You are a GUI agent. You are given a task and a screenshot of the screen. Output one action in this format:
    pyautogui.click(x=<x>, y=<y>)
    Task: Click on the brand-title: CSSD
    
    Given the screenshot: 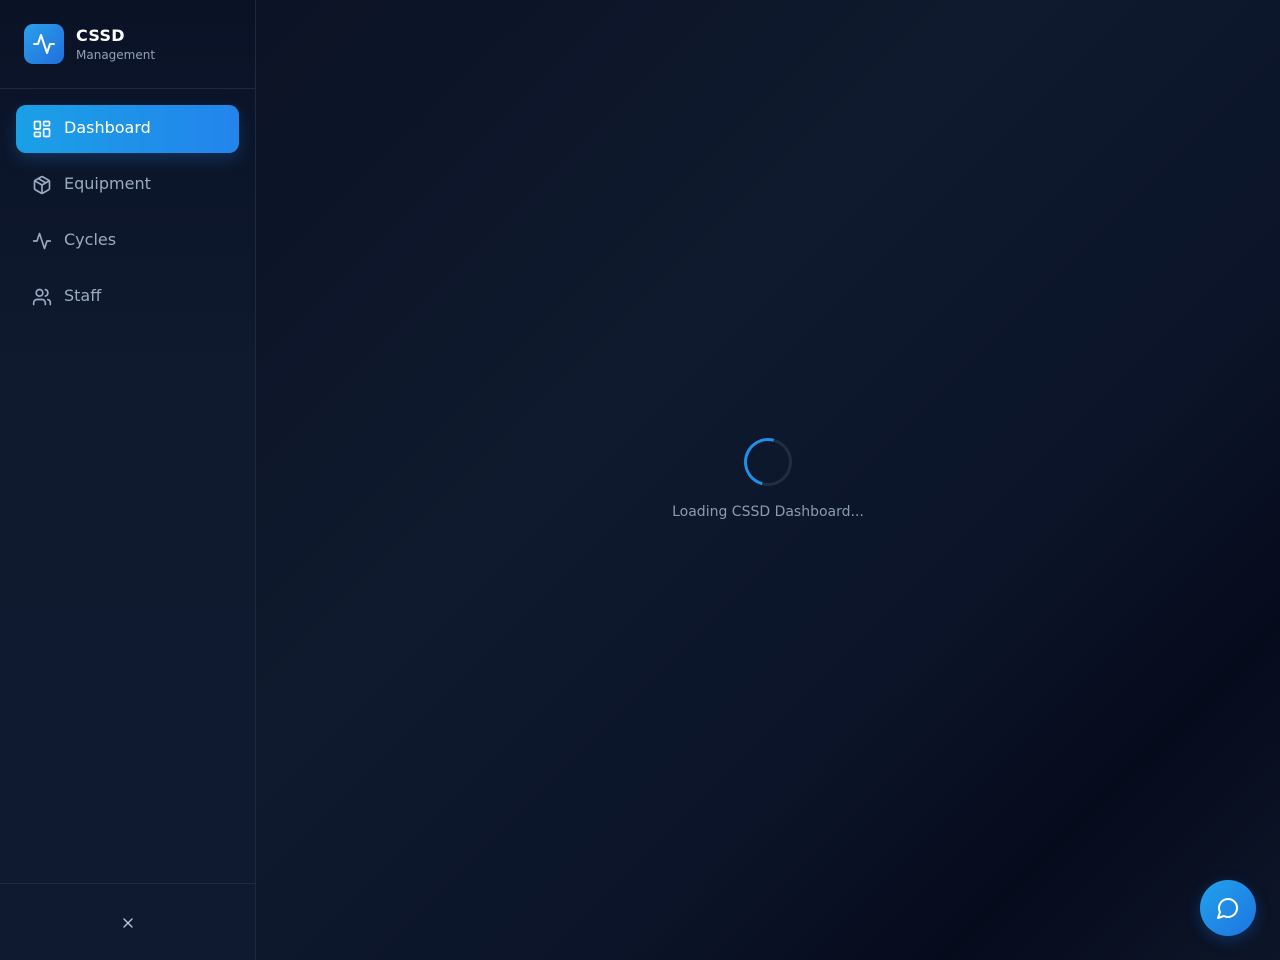 What is the action you would take?
    pyautogui.click(x=100, y=35)
    